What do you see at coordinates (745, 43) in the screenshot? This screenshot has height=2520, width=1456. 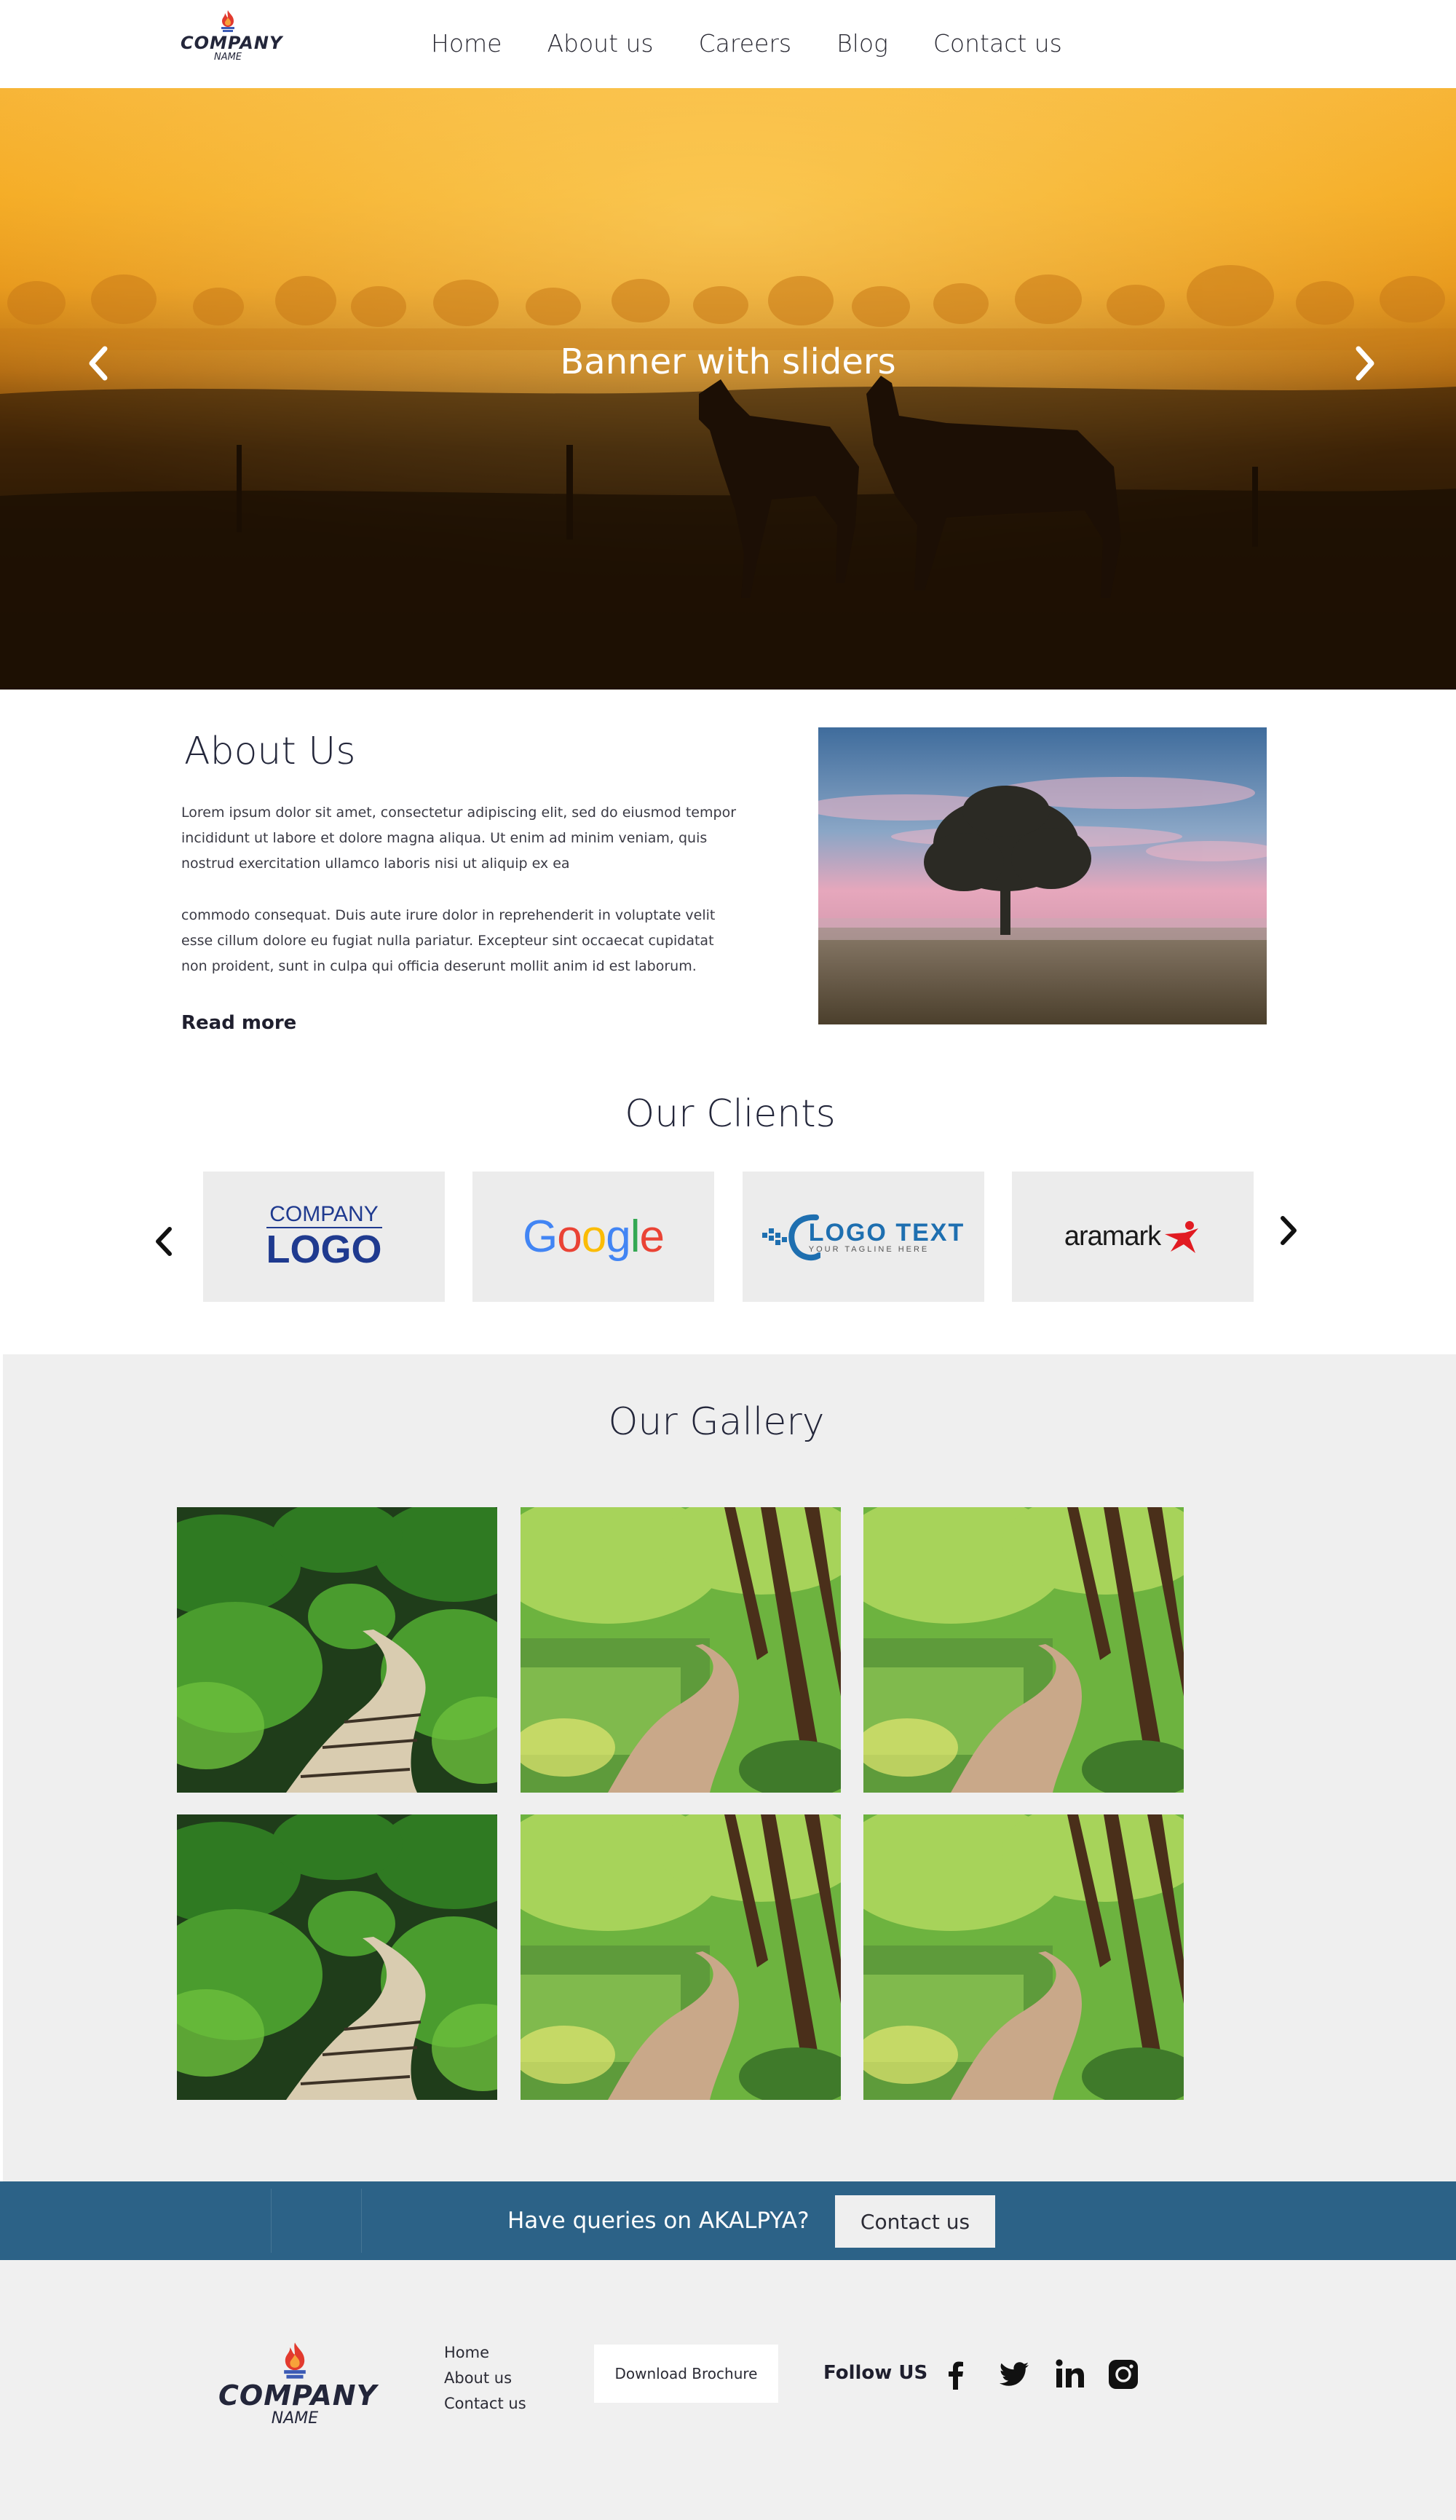 I see `nav-careers: Careers` at bounding box center [745, 43].